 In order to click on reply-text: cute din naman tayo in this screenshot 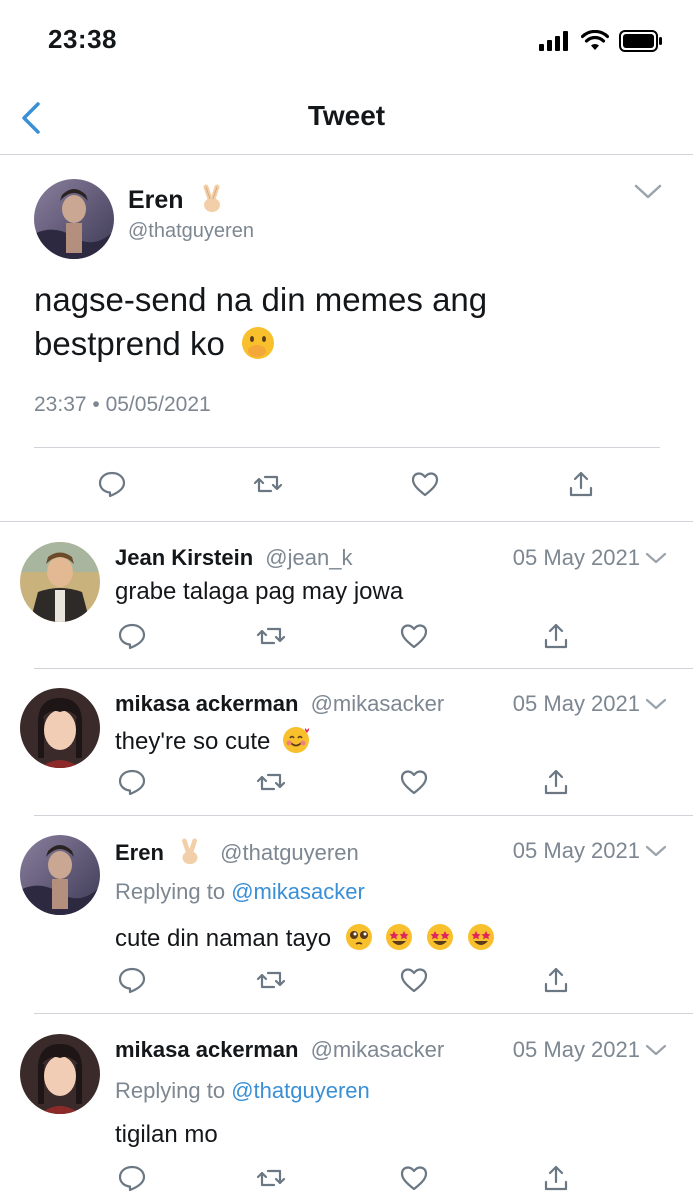, I will do `click(223, 938)`.